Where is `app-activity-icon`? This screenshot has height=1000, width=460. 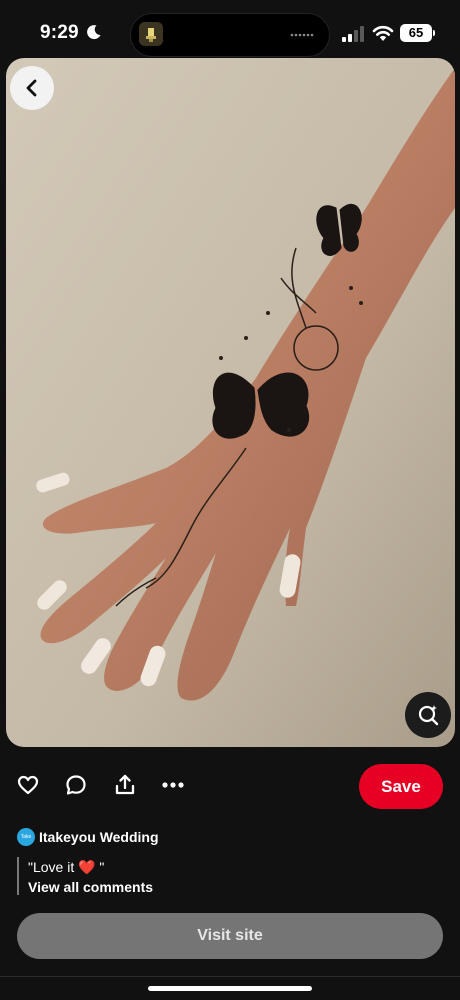
app-activity-icon is located at coordinates (151, 34).